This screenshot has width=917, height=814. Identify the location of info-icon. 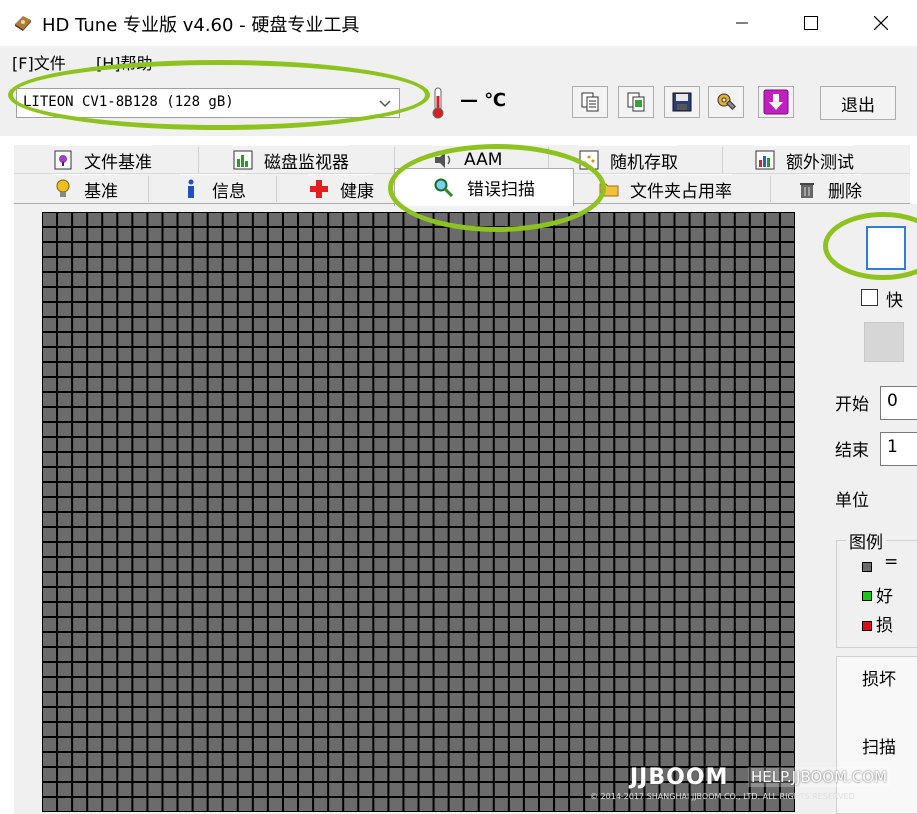
(191, 188).